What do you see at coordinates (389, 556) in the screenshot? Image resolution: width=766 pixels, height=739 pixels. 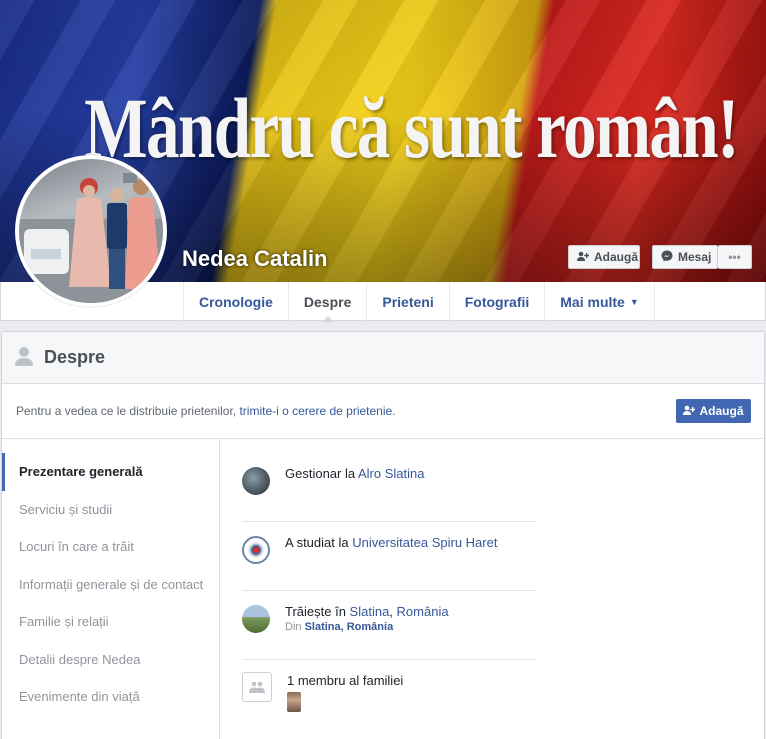 I see `overview-education: A studiat la Universitatea Spiru Haret` at bounding box center [389, 556].